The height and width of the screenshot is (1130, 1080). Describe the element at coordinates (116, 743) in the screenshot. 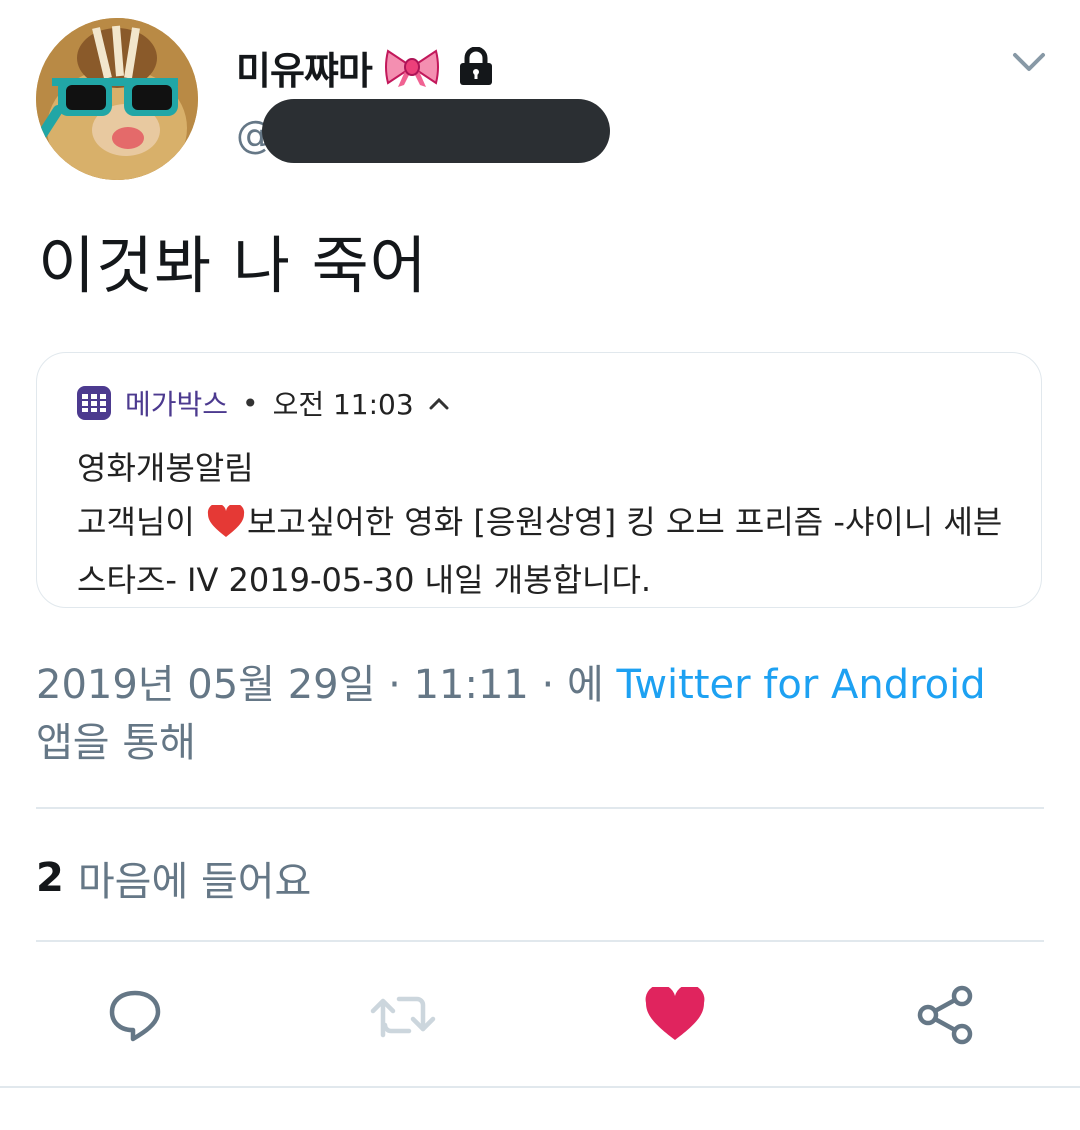

I see `source-suffix: 앱을 통해` at that location.